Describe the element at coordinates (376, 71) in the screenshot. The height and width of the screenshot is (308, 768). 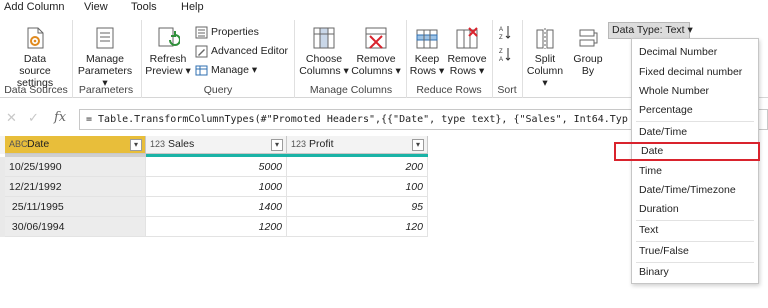
I see `remove-columns-label-2: Columns ▾` at that location.